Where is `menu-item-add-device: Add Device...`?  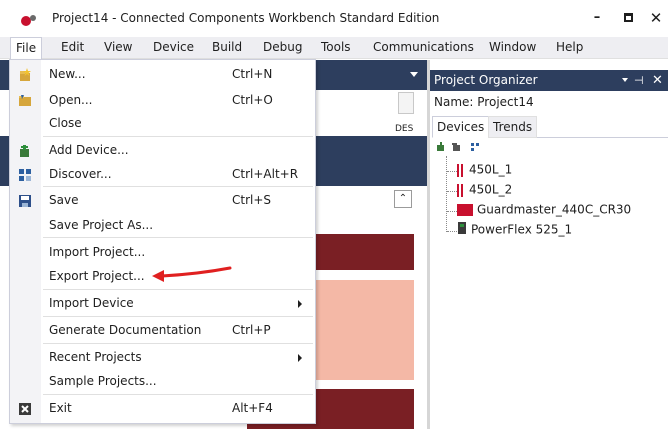
menu-item-add-device: Add Device... is located at coordinates (162, 151).